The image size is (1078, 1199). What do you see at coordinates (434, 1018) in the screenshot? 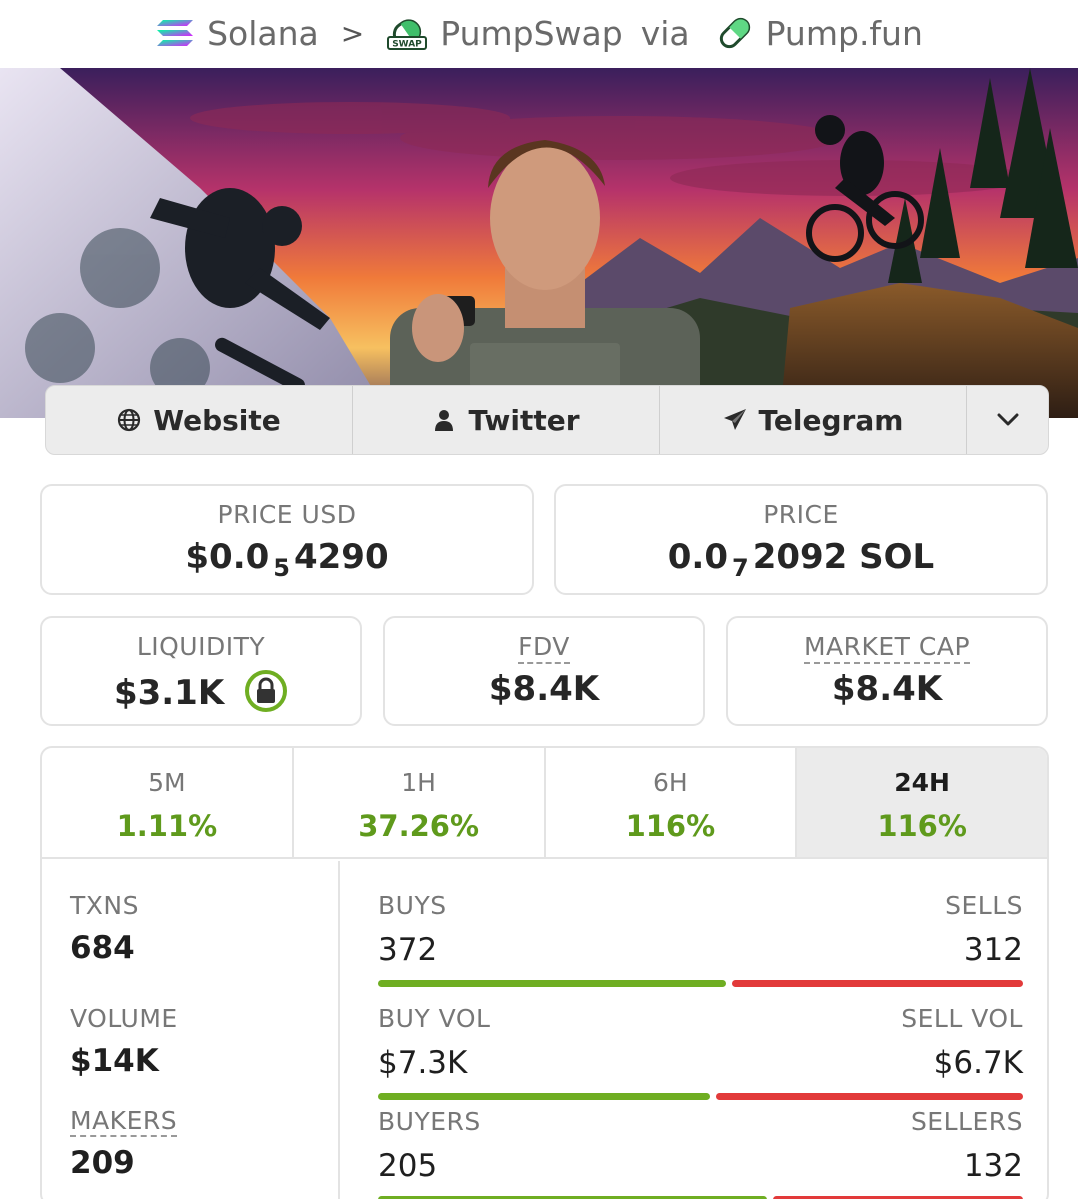
I see `buy-vol-label: BUY VOL` at bounding box center [434, 1018].